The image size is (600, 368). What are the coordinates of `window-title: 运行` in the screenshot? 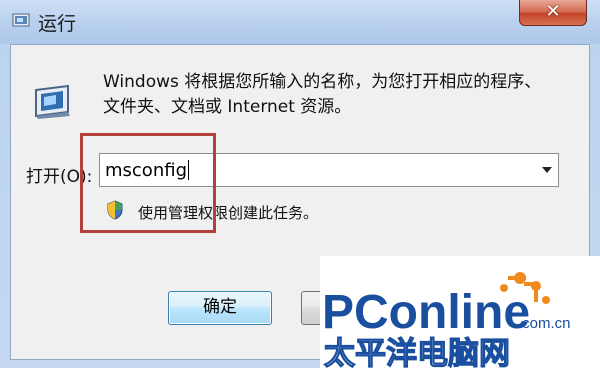 It's located at (57, 24).